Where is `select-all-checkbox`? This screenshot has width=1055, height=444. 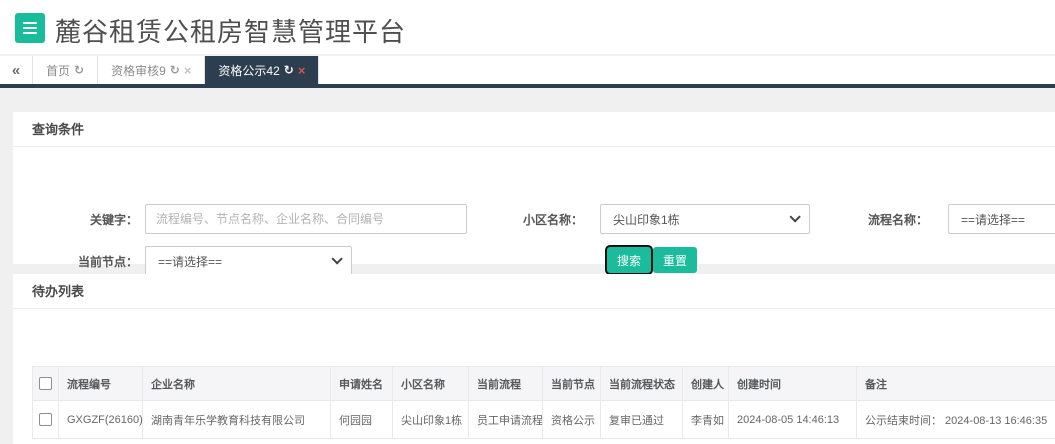 select-all-checkbox is located at coordinates (45, 383).